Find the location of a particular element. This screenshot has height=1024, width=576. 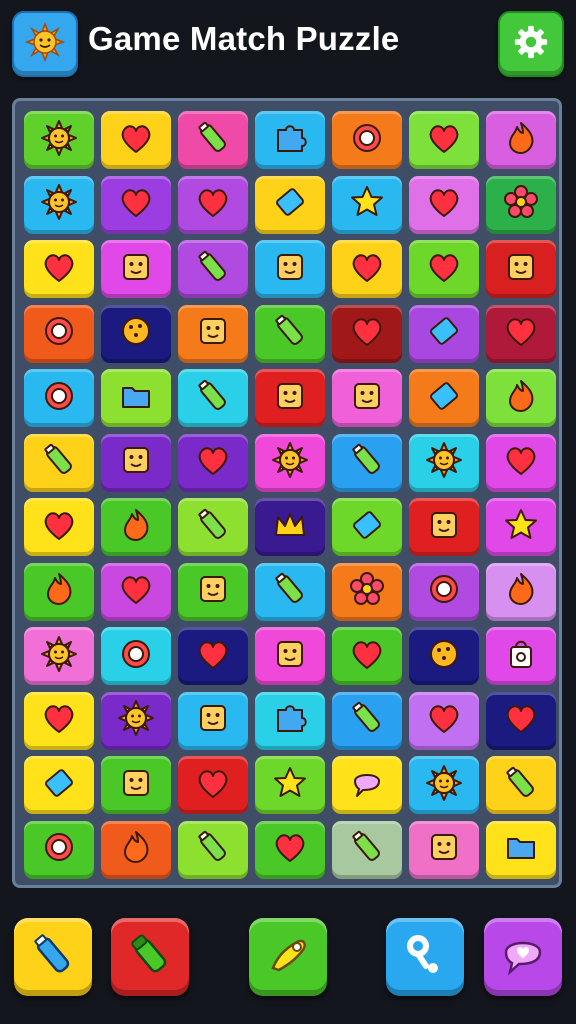

tile-r7-c4 is located at coordinates (290, 527).